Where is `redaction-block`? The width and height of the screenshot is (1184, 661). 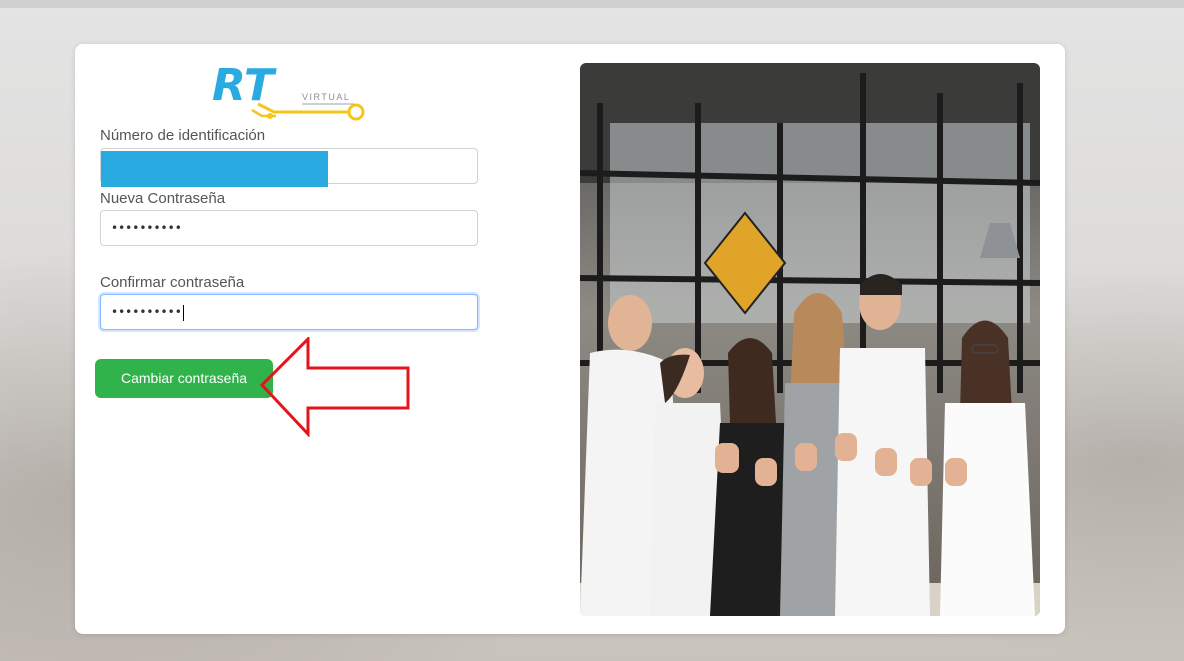 redaction-block is located at coordinates (214, 169).